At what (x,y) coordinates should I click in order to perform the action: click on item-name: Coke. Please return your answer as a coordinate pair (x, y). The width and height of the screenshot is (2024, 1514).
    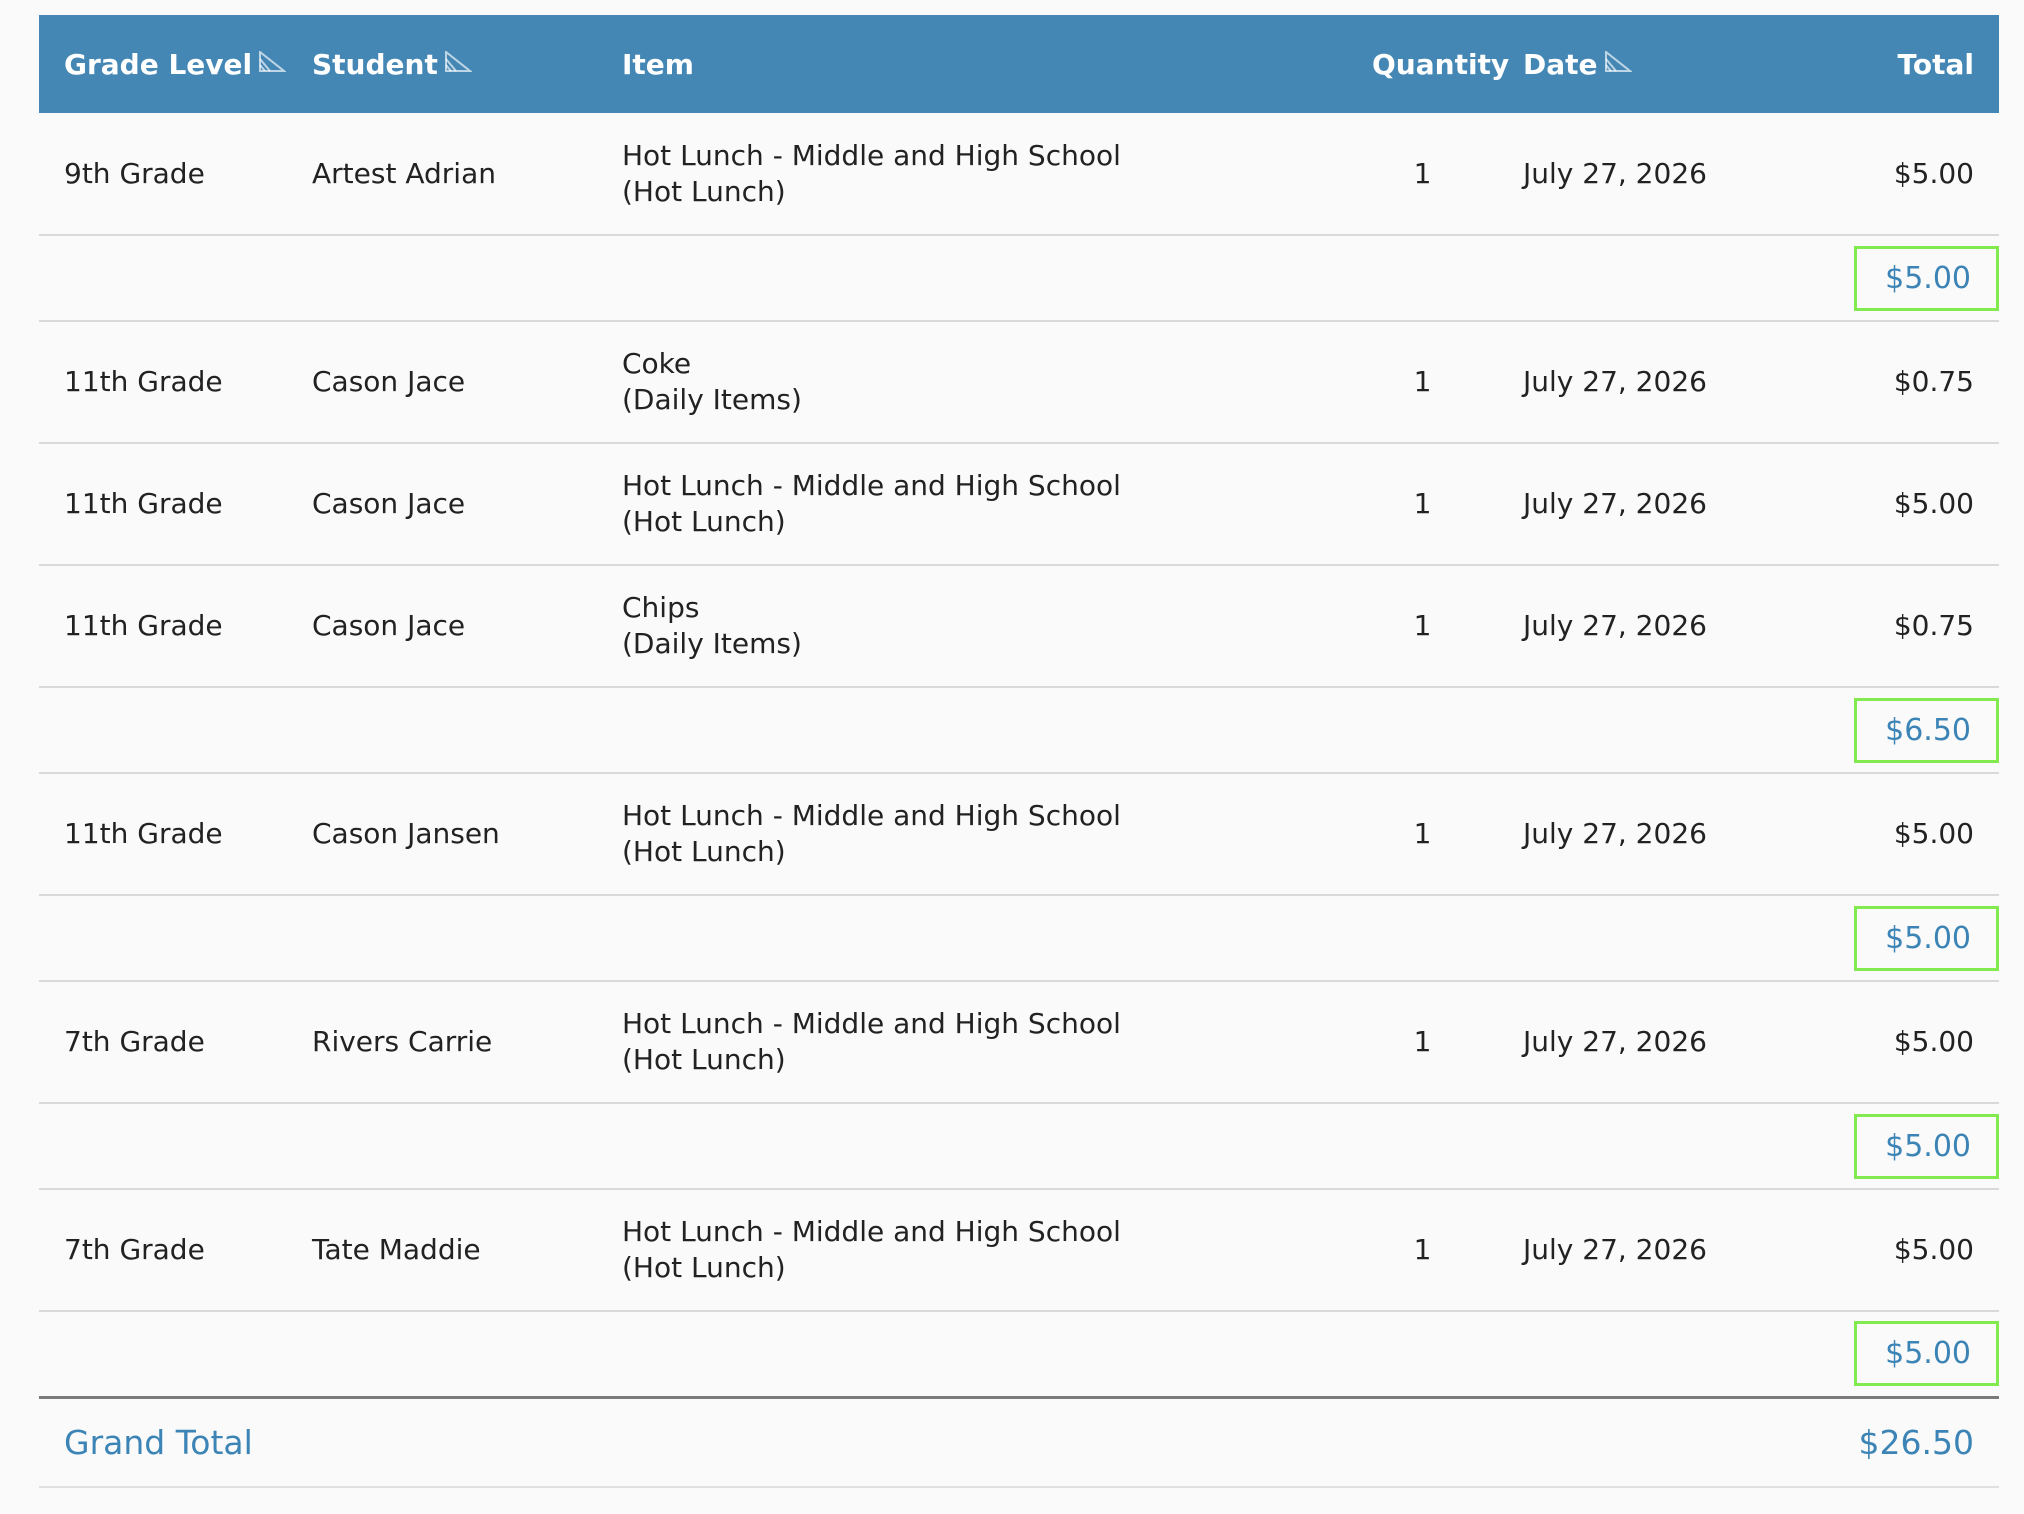
    Looking at the image, I should click on (657, 363).